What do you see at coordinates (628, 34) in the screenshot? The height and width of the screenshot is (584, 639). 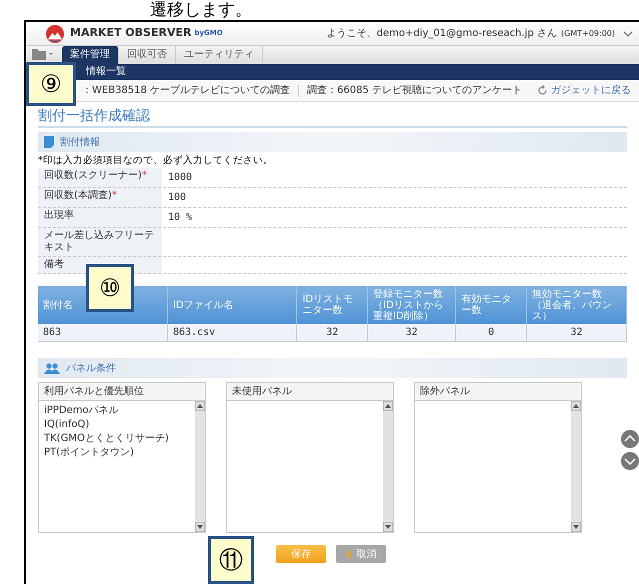 I see `caret-icon` at bounding box center [628, 34].